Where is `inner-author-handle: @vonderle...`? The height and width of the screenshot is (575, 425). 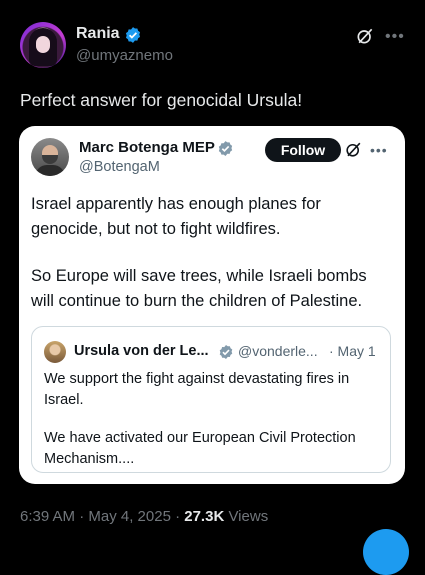
inner-author-handle: @vonderle... is located at coordinates (278, 351).